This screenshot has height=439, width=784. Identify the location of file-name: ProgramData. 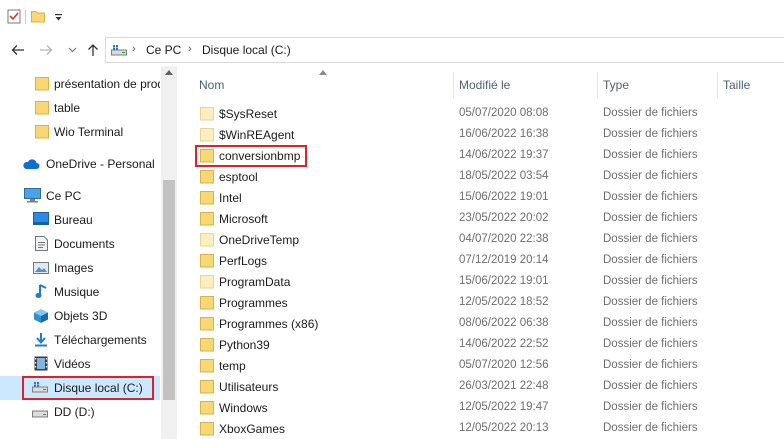
(254, 282).